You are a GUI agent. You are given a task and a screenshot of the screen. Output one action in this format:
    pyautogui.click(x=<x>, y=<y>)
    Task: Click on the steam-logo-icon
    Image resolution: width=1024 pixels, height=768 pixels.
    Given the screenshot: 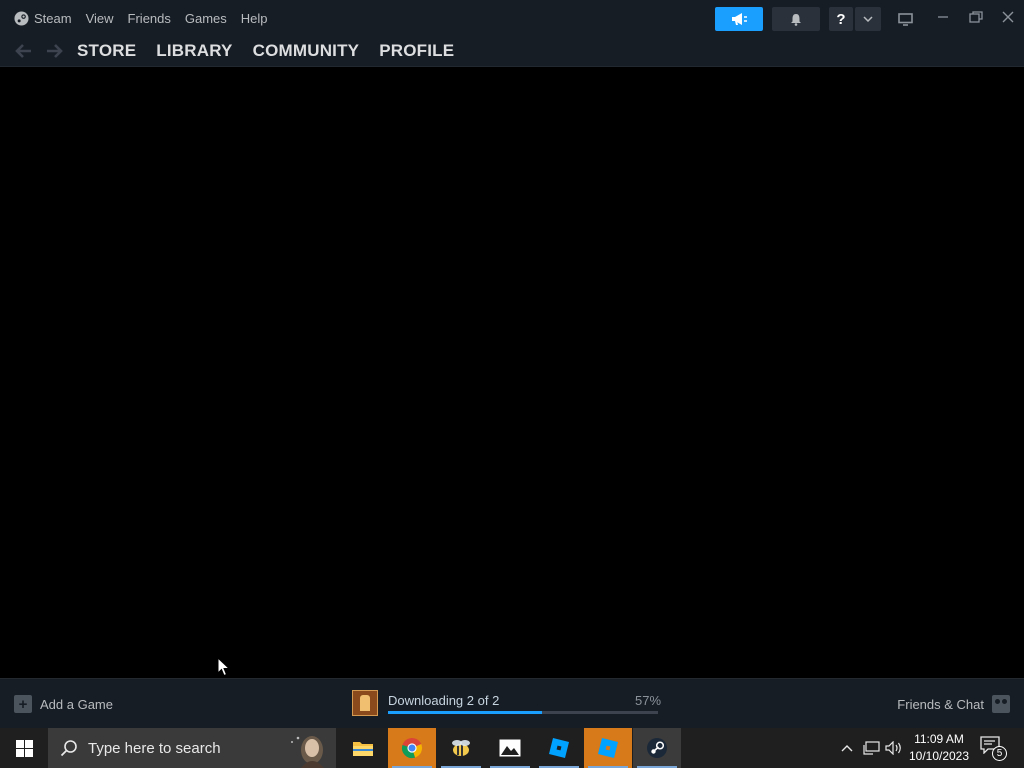 What is the action you would take?
    pyautogui.click(x=21, y=18)
    